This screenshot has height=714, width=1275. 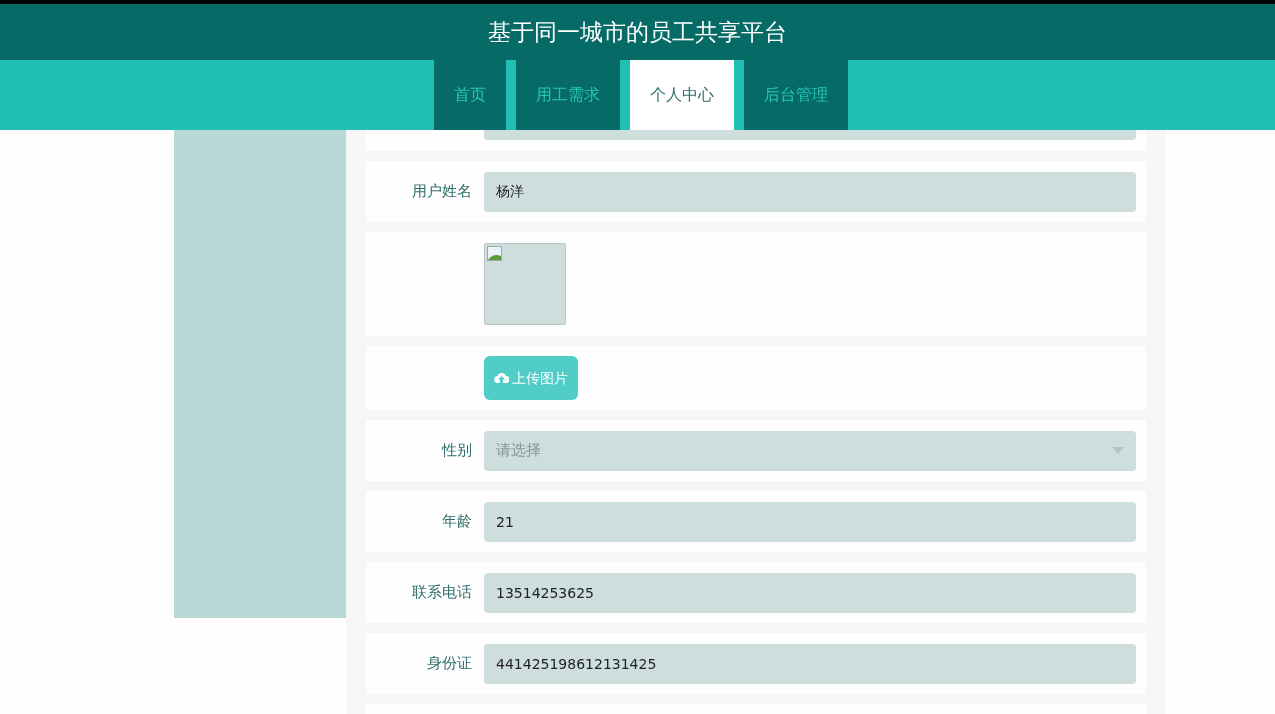 What do you see at coordinates (810, 521) in the screenshot?
I see `input-field: 21` at bounding box center [810, 521].